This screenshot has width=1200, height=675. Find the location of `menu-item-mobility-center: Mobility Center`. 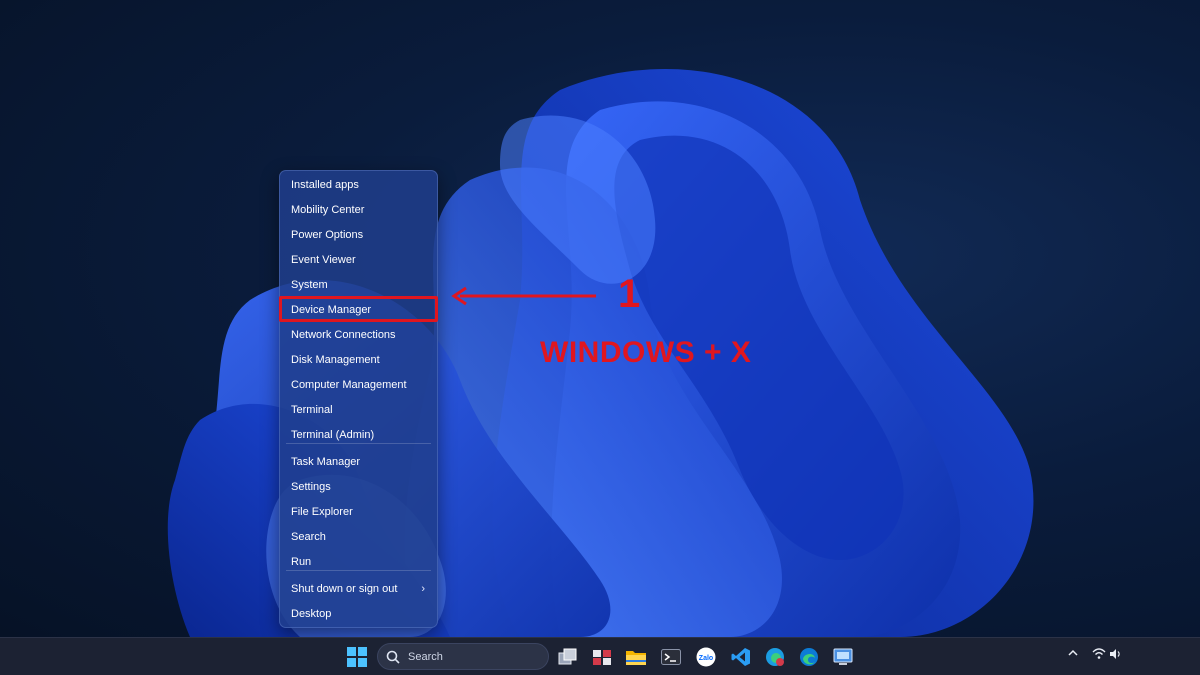

menu-item-mobility-center: Mobility Center is located at coordinates (358, 209).